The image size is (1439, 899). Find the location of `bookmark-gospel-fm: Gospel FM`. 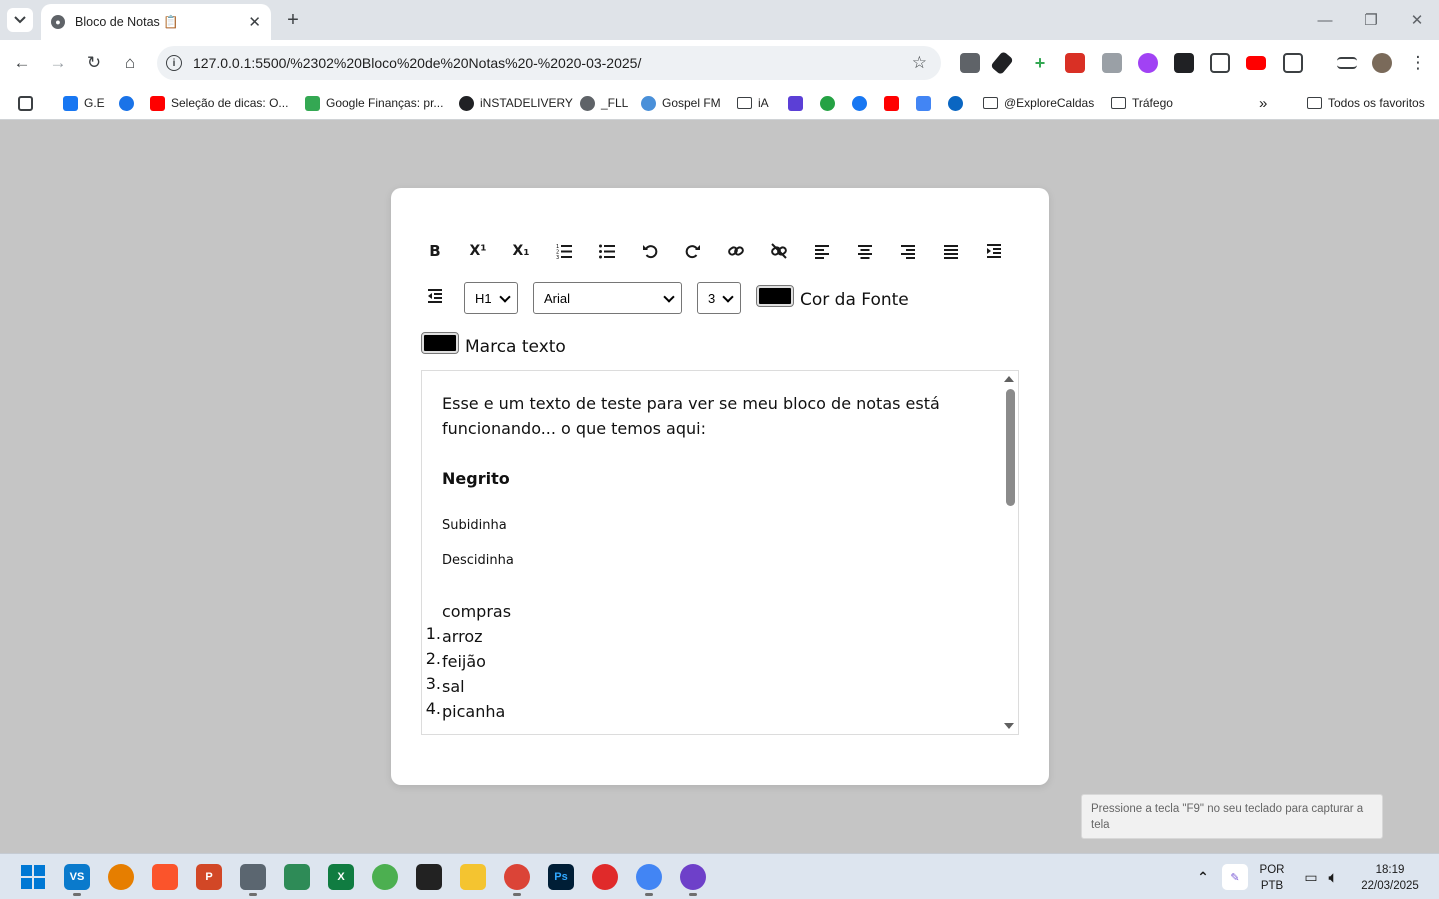

bookmark-gospel-fm: Gospel FM is located at coordinates (681, 103).